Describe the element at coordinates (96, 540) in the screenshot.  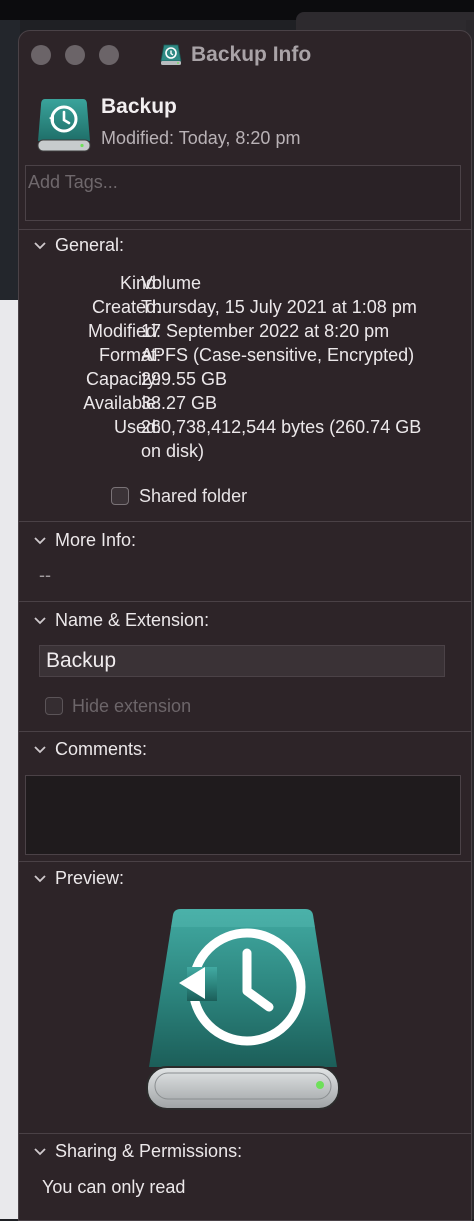
I see `more-info-heading: More Info:` at that location.